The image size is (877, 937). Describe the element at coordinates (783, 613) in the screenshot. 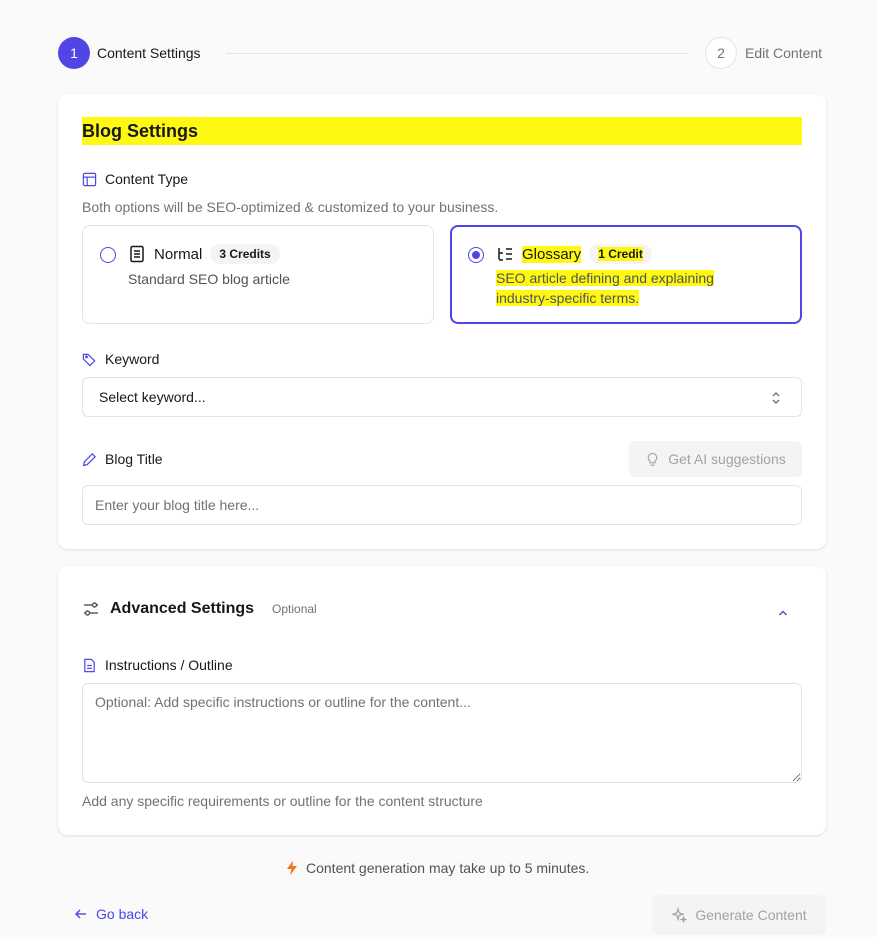

I see `chevron-up-icon` at that location.